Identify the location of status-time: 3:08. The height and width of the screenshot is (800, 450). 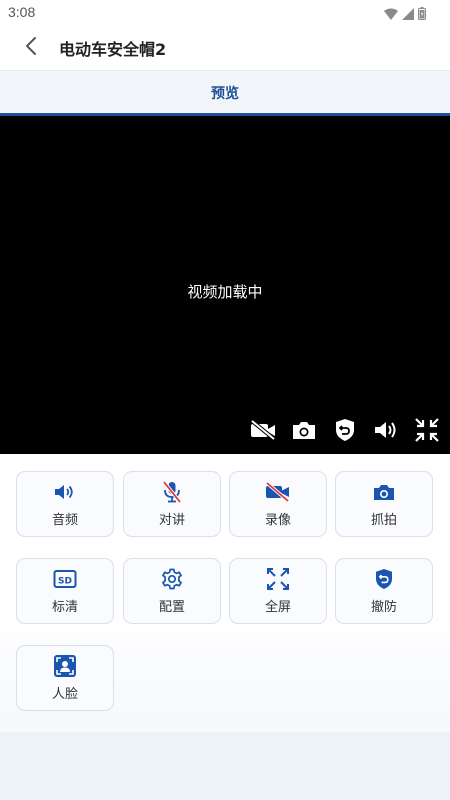
(22, 12).